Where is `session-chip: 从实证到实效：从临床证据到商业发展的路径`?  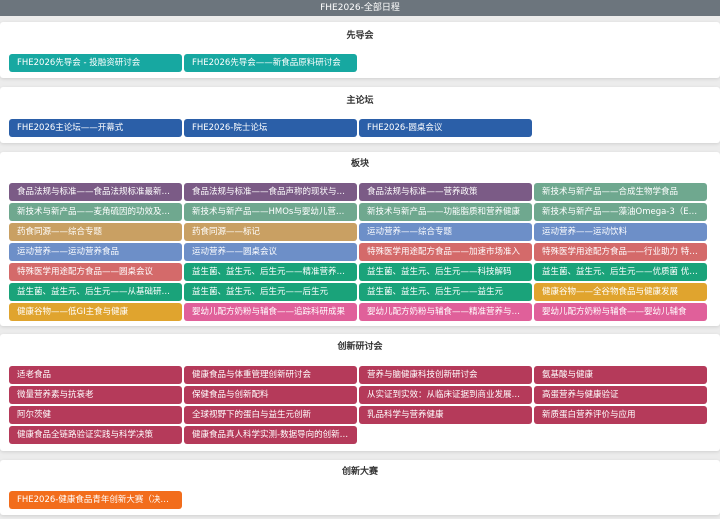
session-chip: 从实证到实效：从临床证据到商业发展的路径 is located at coordinates (445, 395).